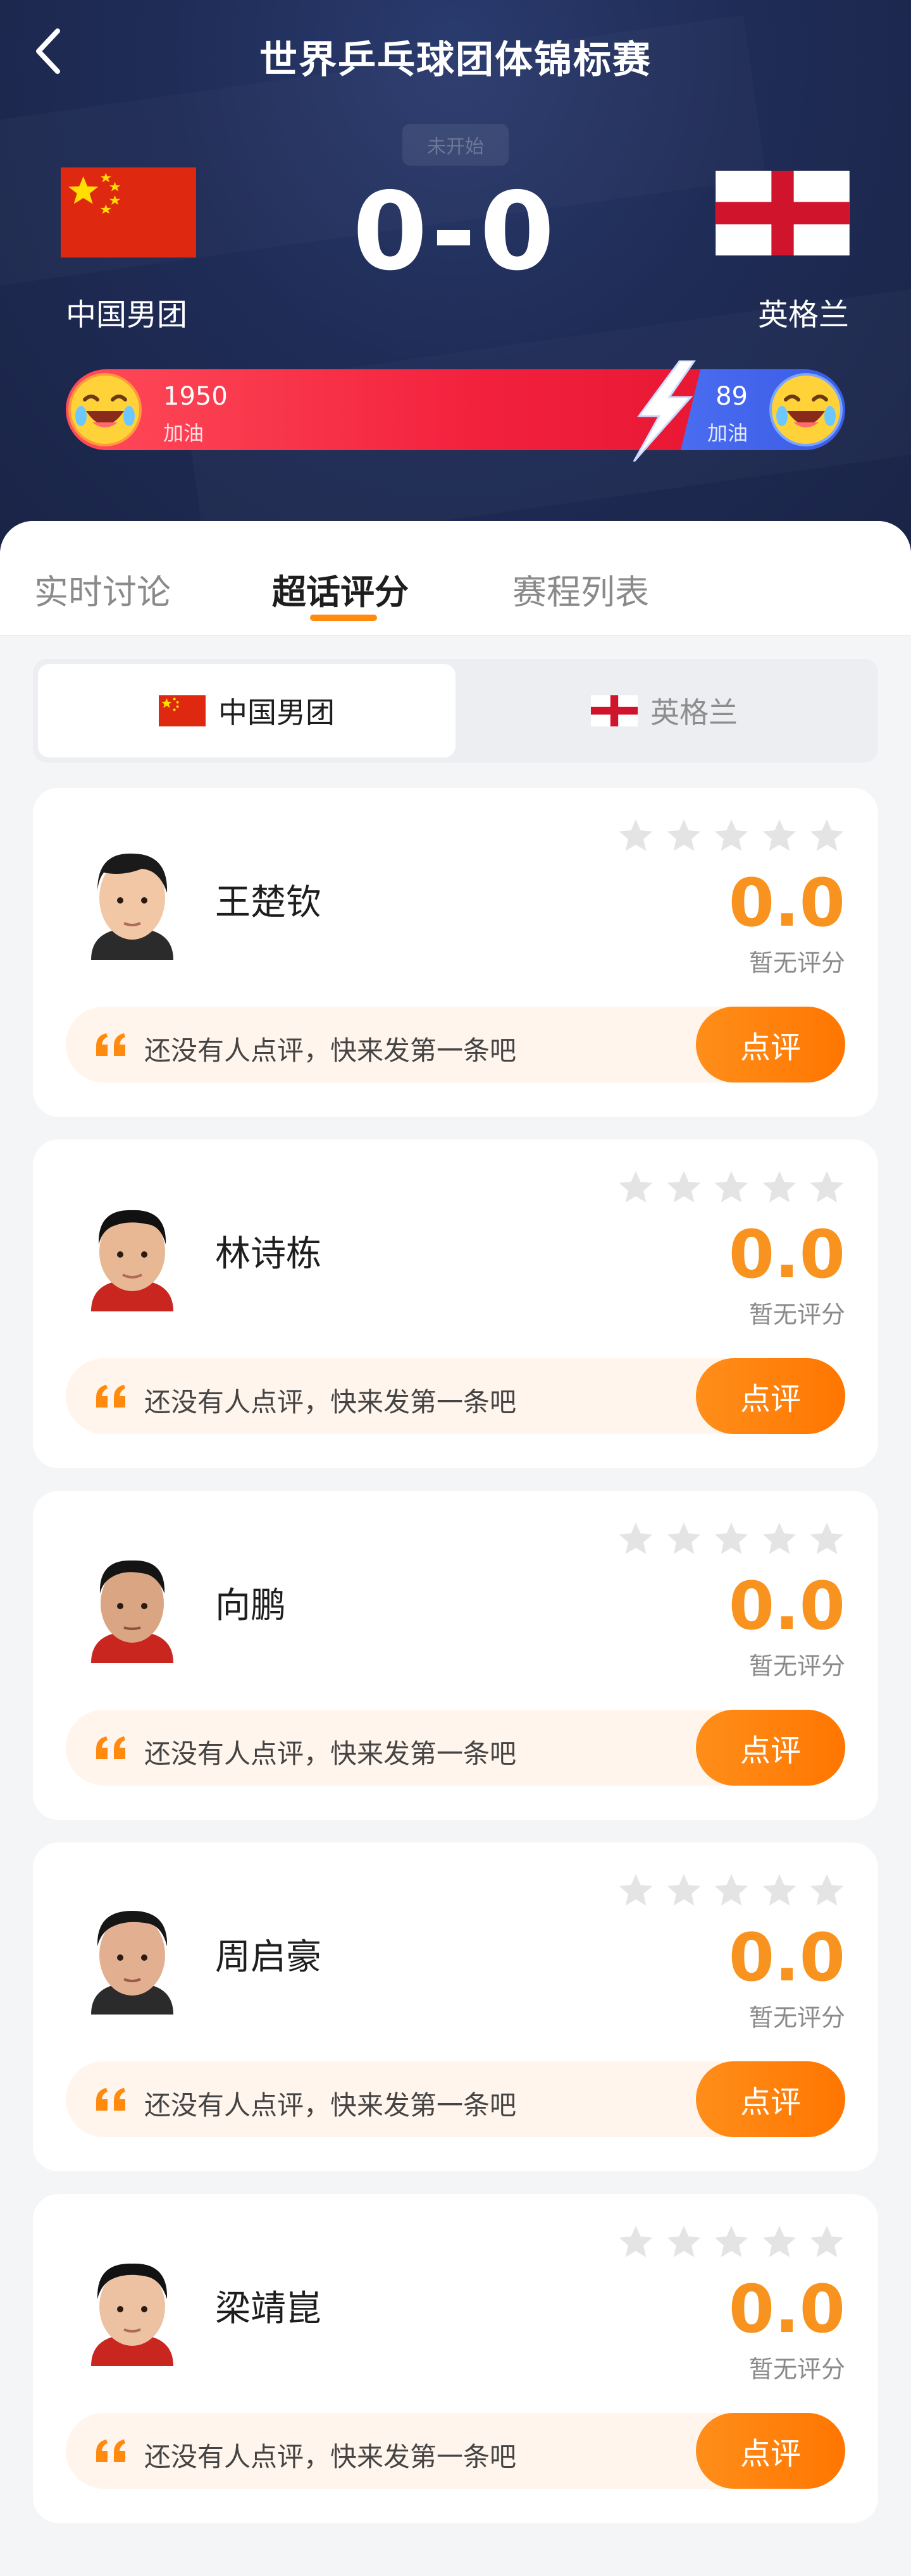 The image size is (911, 2576). I want to click on team-switch-away: 英格兰, so click(664, 710).